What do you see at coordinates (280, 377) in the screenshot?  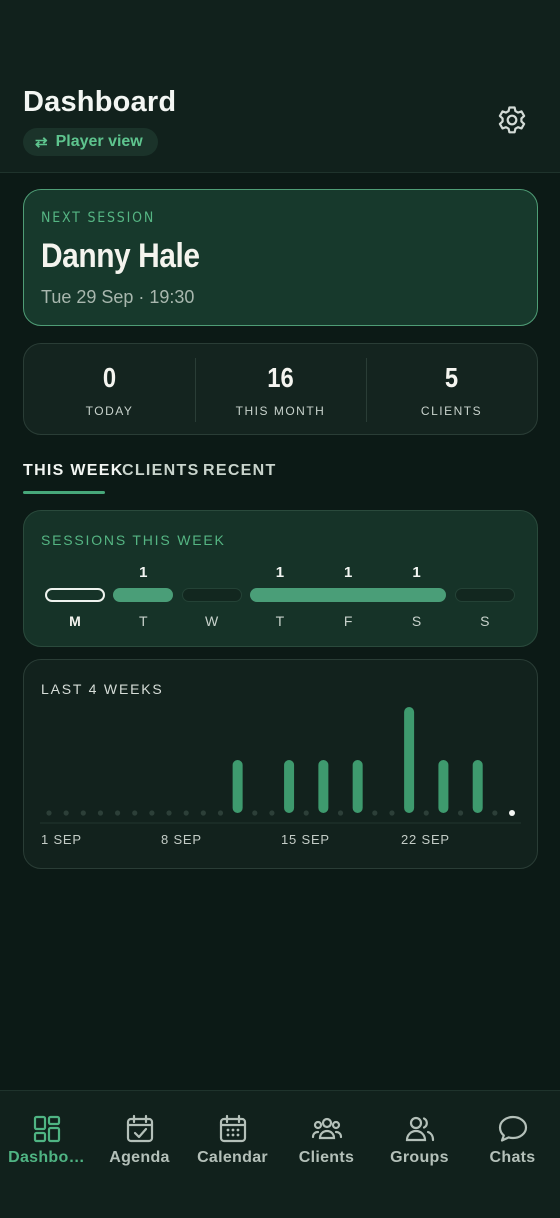 I see `stat-value: 16` at bounding box center [280, 377].